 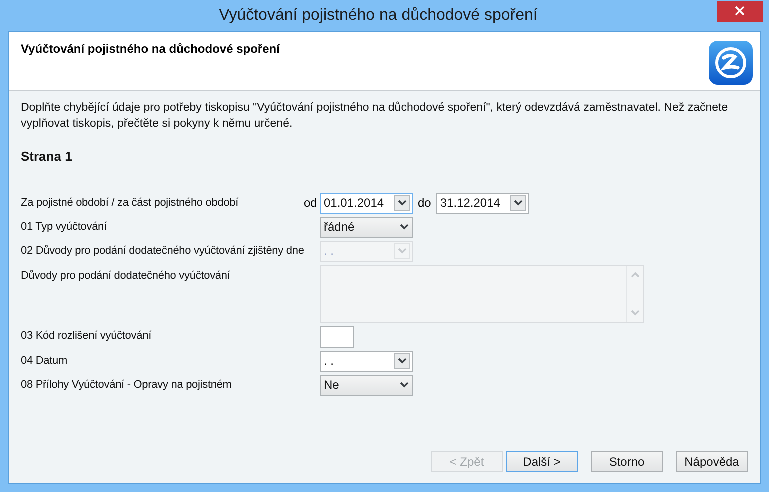 I want to click on field-label: 01 Typ vyúčtování, so click(x=64, y=227).